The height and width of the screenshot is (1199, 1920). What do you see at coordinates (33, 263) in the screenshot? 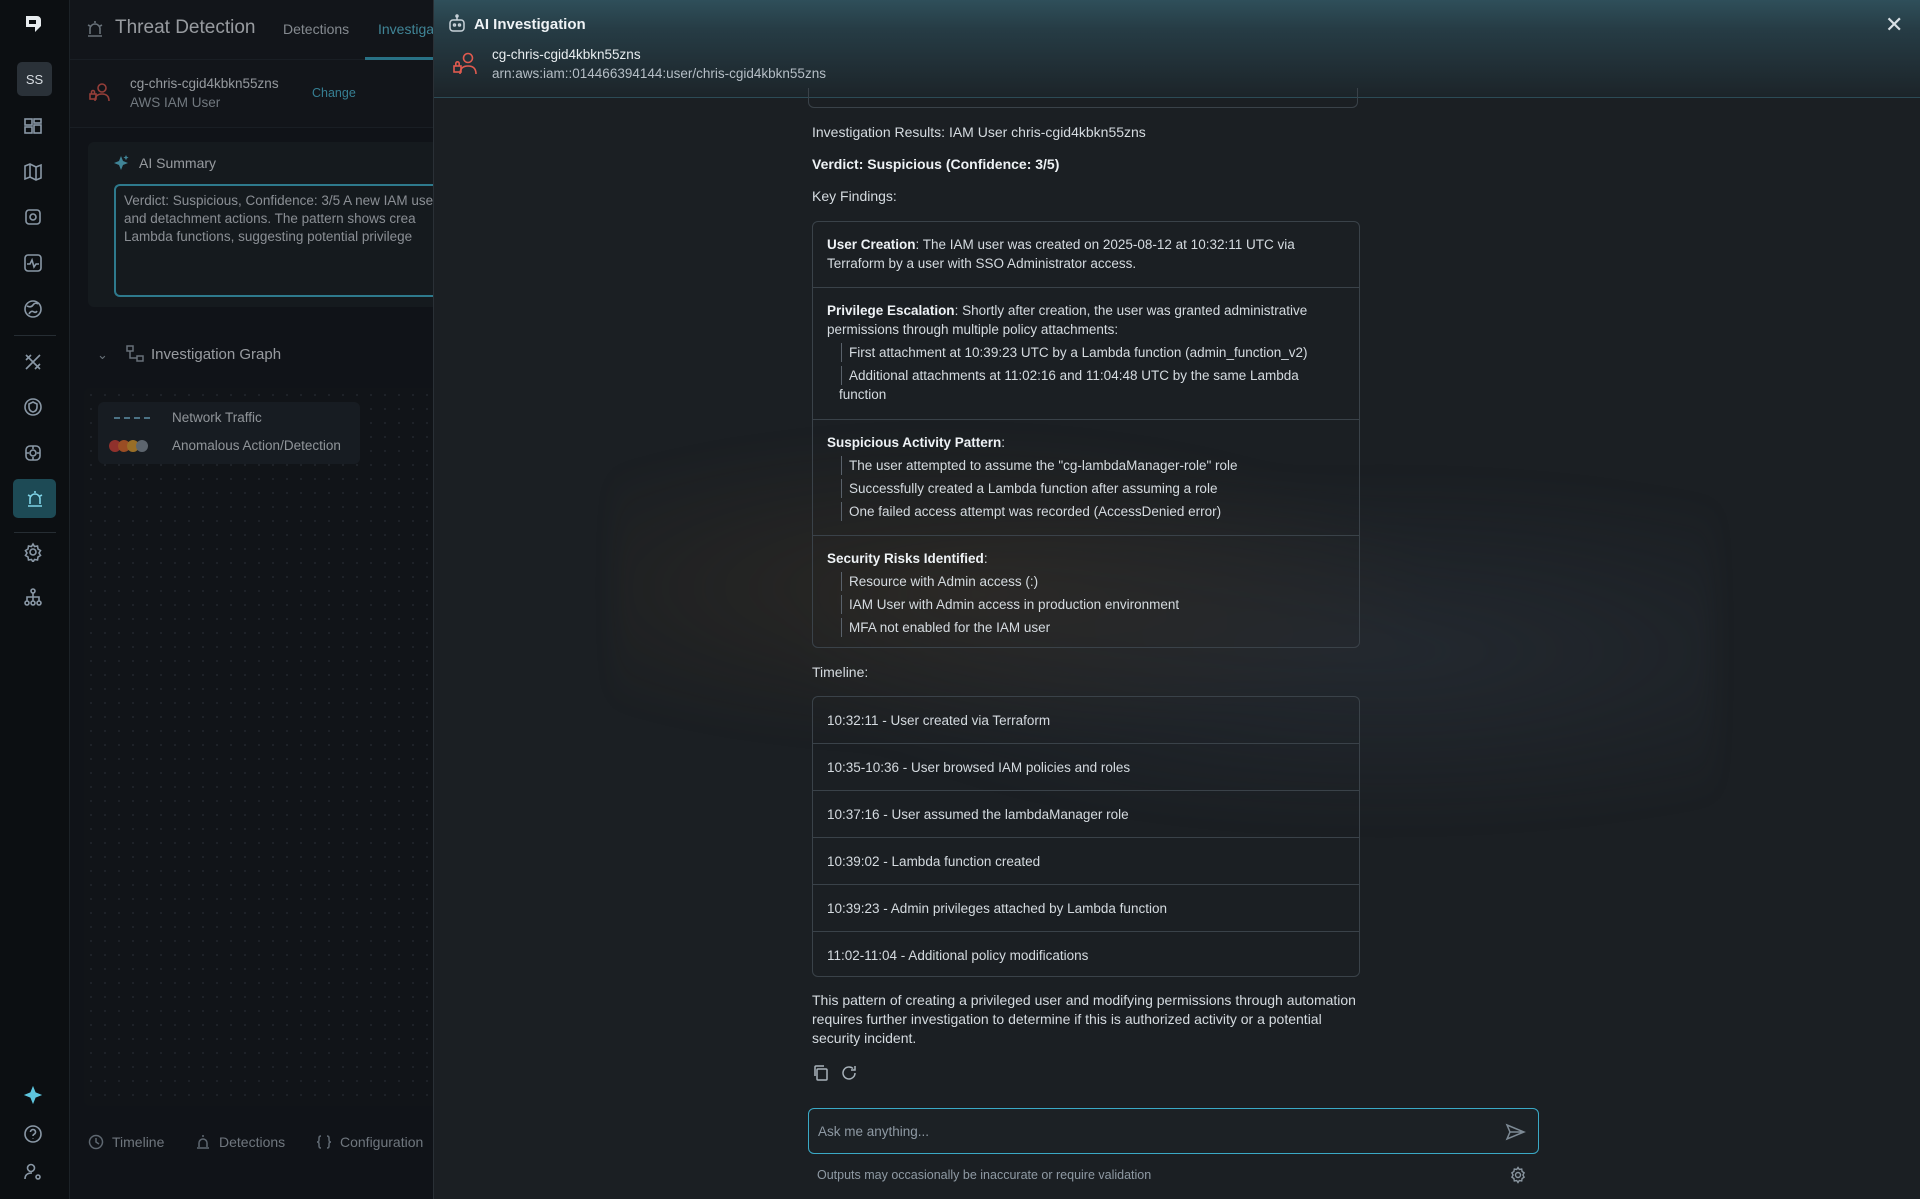
I see `activity-icon` at bounding box center [33, 263].